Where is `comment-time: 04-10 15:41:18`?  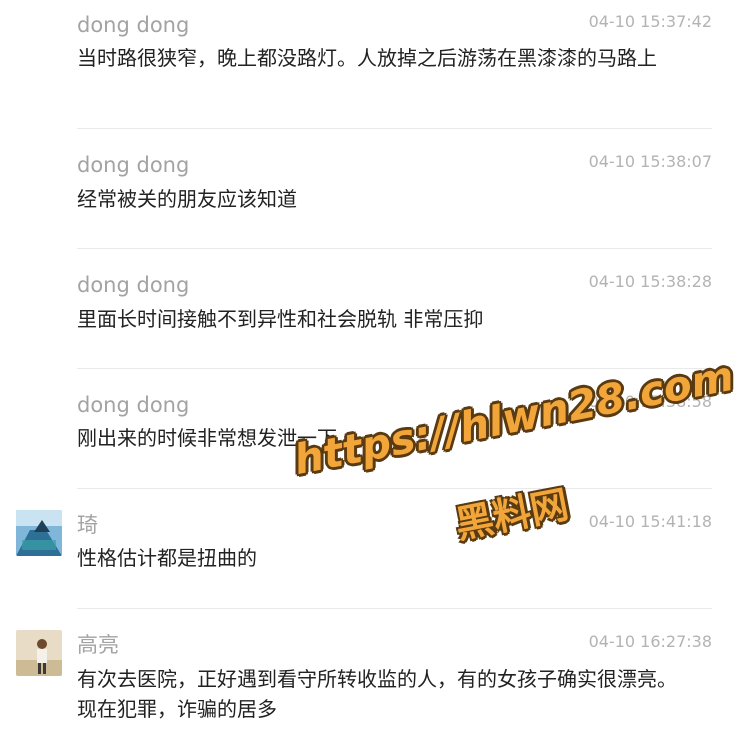
comment-time: 04-10 15:41:18 is located at coordinates (650, 521).